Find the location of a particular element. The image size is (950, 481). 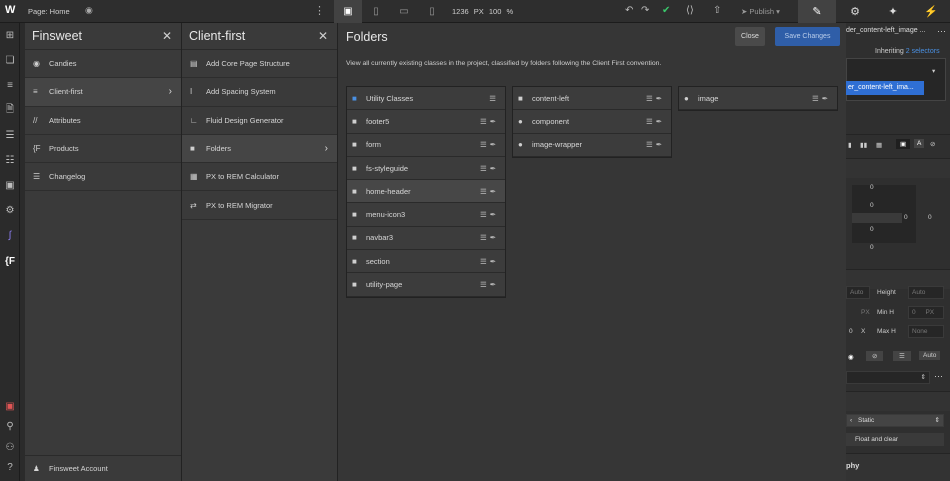

menu-item-candies: ◉ Candies is located at coordinates (103, 64).